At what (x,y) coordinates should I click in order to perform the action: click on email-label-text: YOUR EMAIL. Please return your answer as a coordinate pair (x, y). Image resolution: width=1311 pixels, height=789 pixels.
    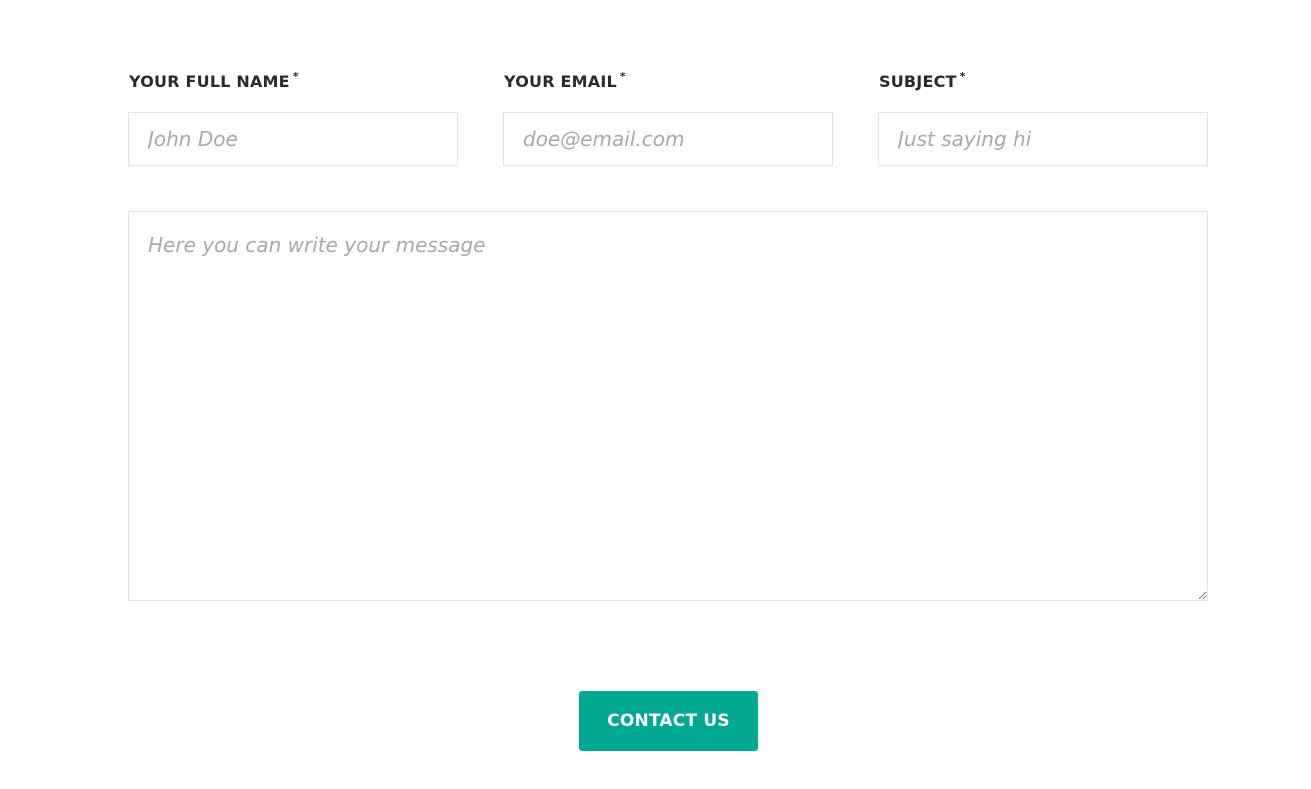
    Looking at the image, I should click on (560, 81).